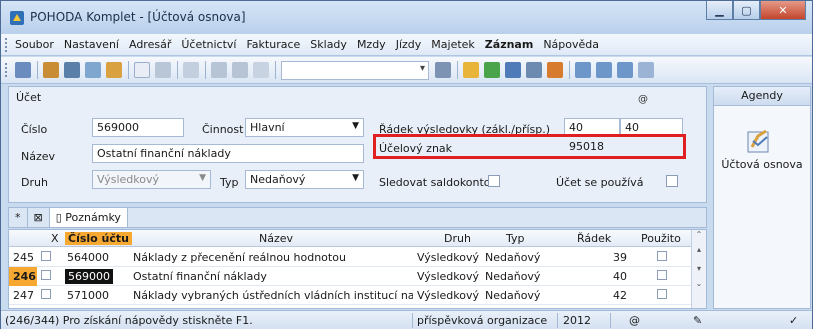  Describe the element at coordinates (406, 17) in the screenshot. I see `title-bar: POHODA Komplet - [Účtová osnova] ▁ ▢ ✕` at that location.